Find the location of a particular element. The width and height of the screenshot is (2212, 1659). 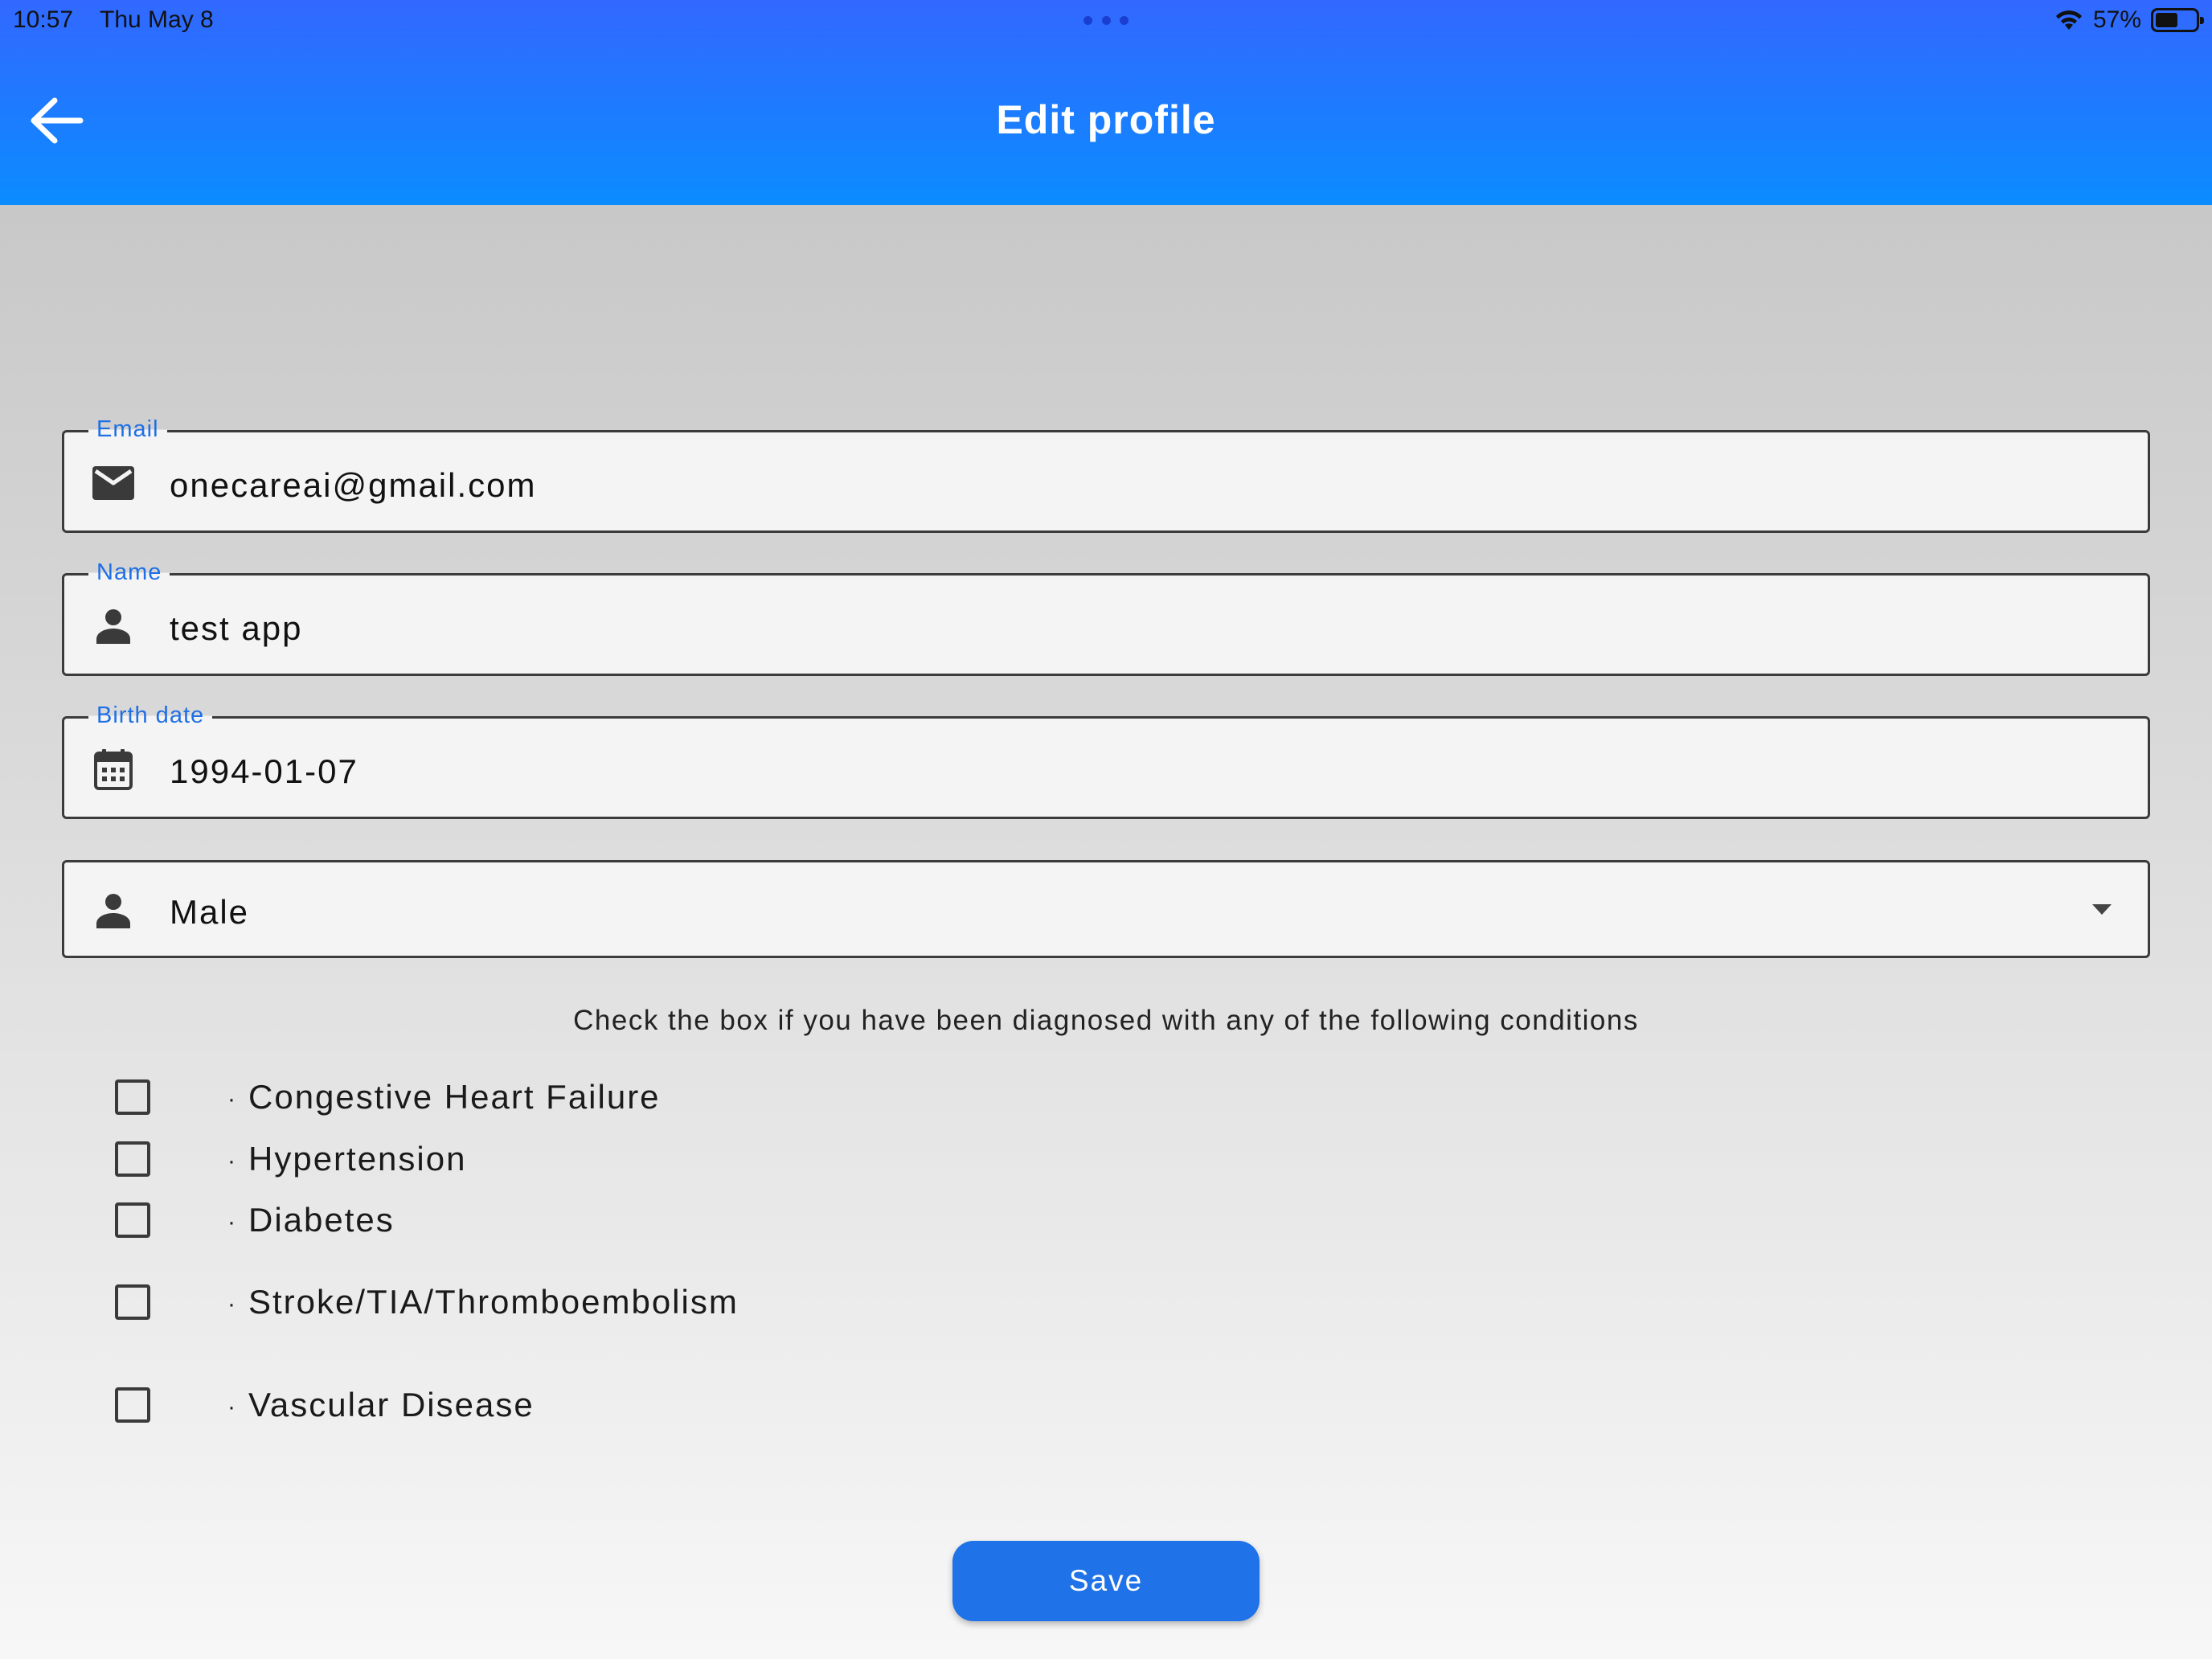

condition-item: · Diabetes is located at coordinates (254, 1220).